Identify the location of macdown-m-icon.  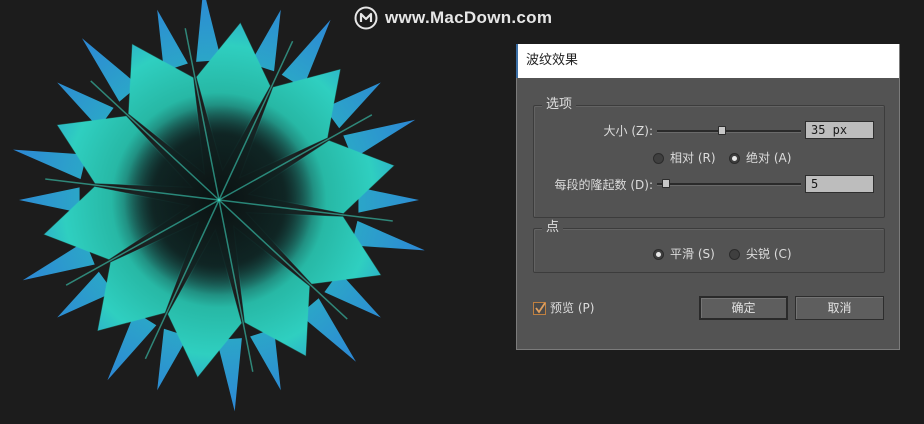
(366, 18).